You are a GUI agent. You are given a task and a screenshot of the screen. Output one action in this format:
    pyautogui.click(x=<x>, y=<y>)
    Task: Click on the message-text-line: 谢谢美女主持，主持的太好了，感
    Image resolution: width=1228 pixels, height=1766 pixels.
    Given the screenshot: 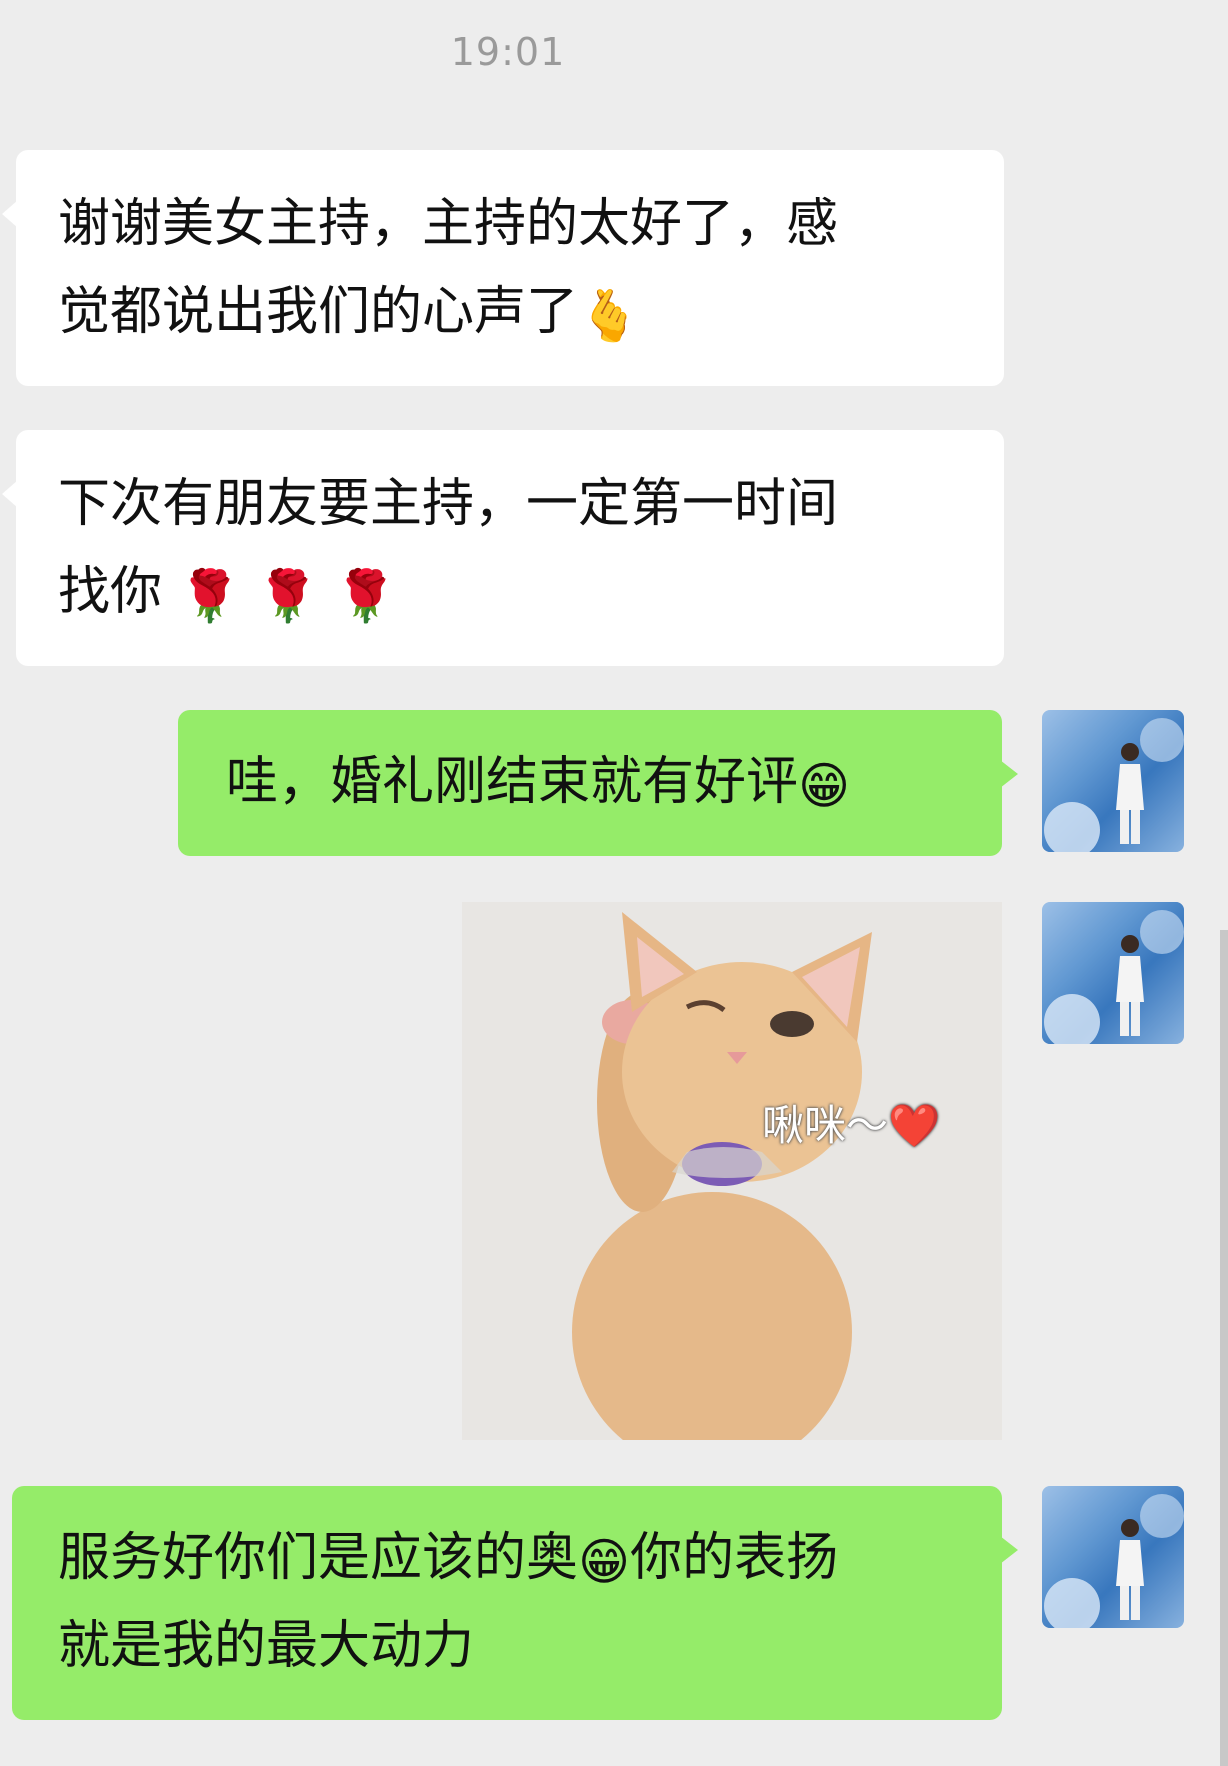 What is the action you would take?
    pyautogui.click(x=448, y=224)
    